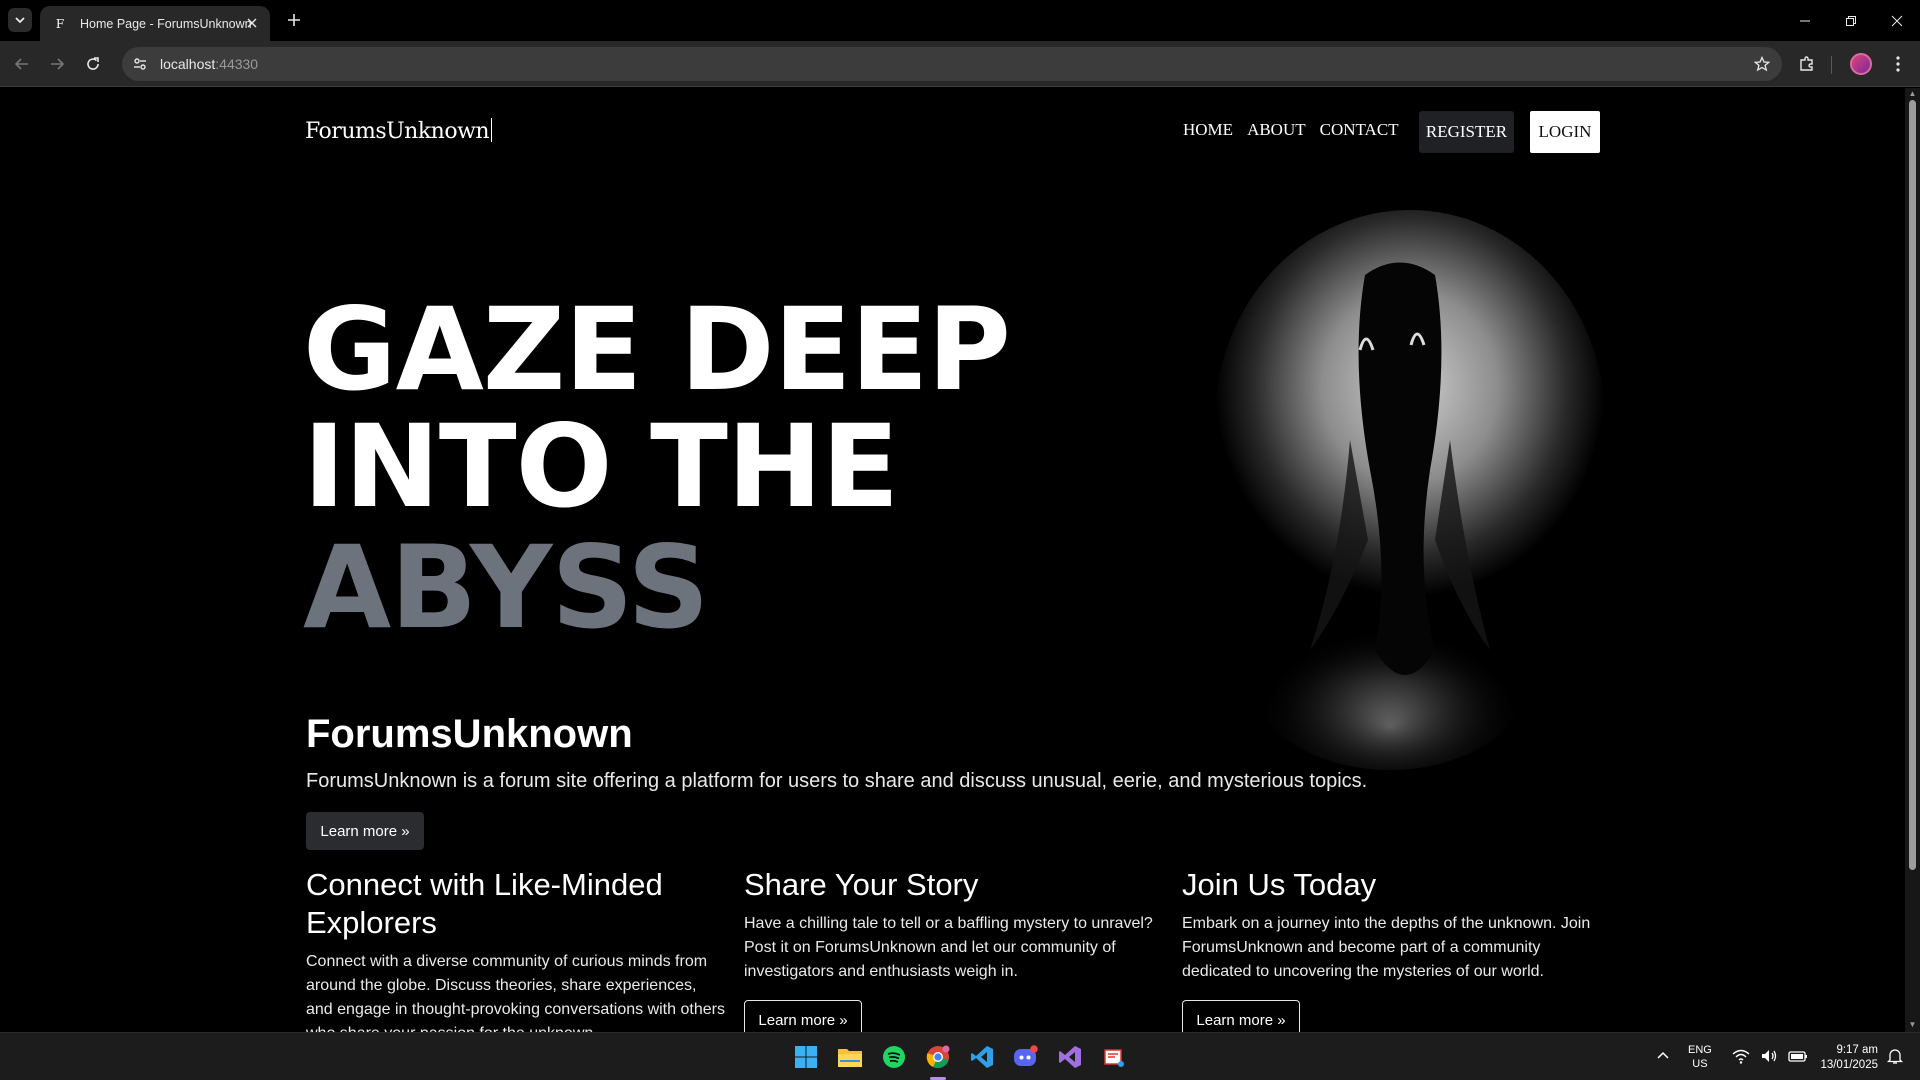 Image resolution: width=1920 pixels, height=1080 pixels. I want to click on chevron-up-icon, so click(1663, 1055).